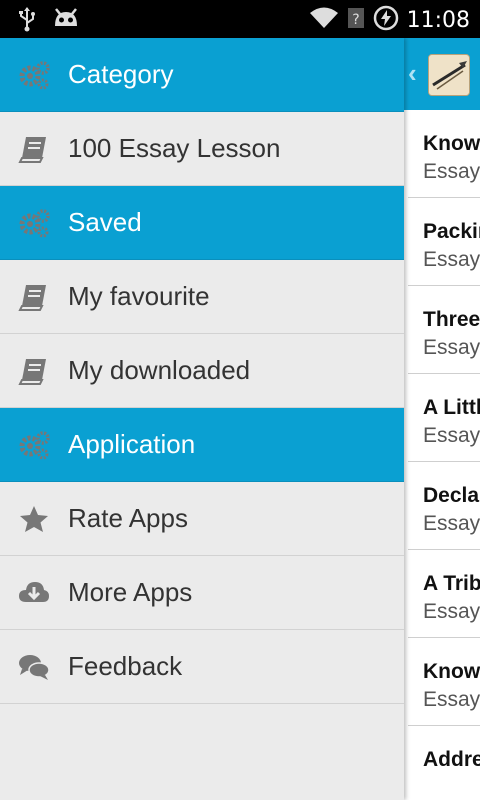 The image size is (480, 800). I want to click on list-item-title: A Tribu, so click(451, 583).